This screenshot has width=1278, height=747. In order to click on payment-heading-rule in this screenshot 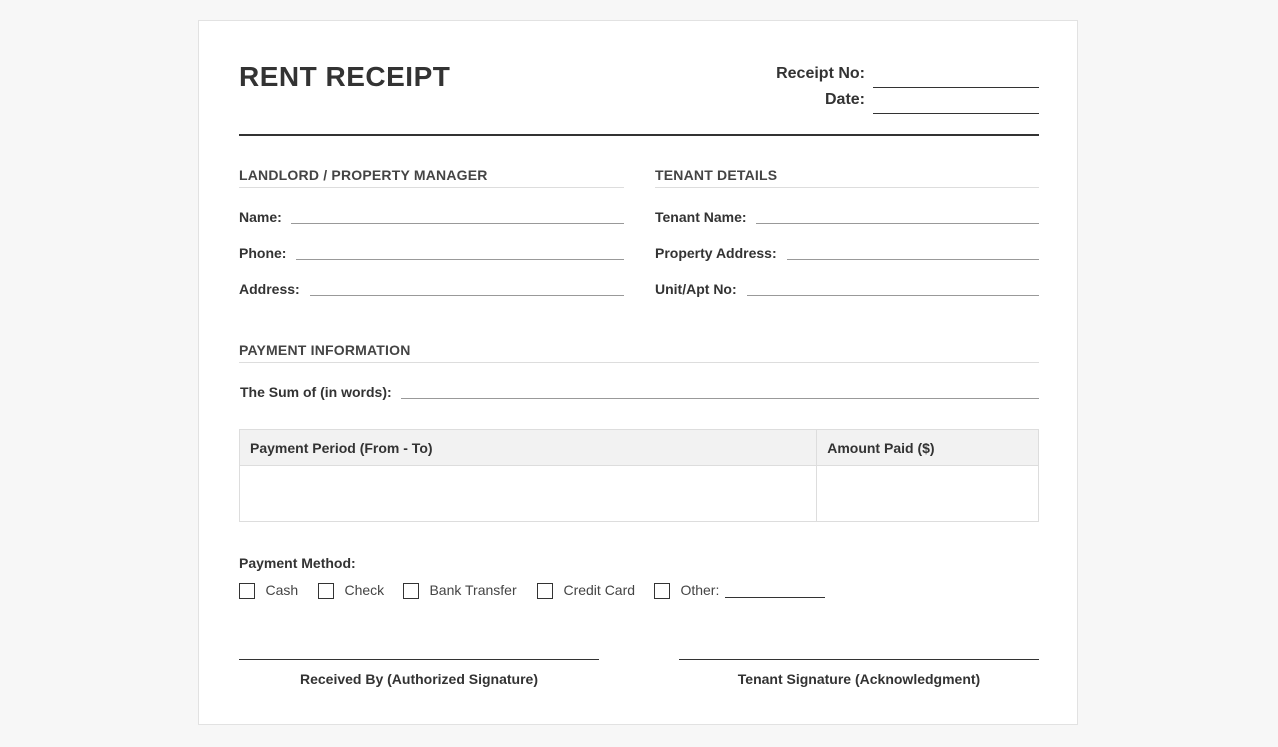, I will do `click(639, 362)`.